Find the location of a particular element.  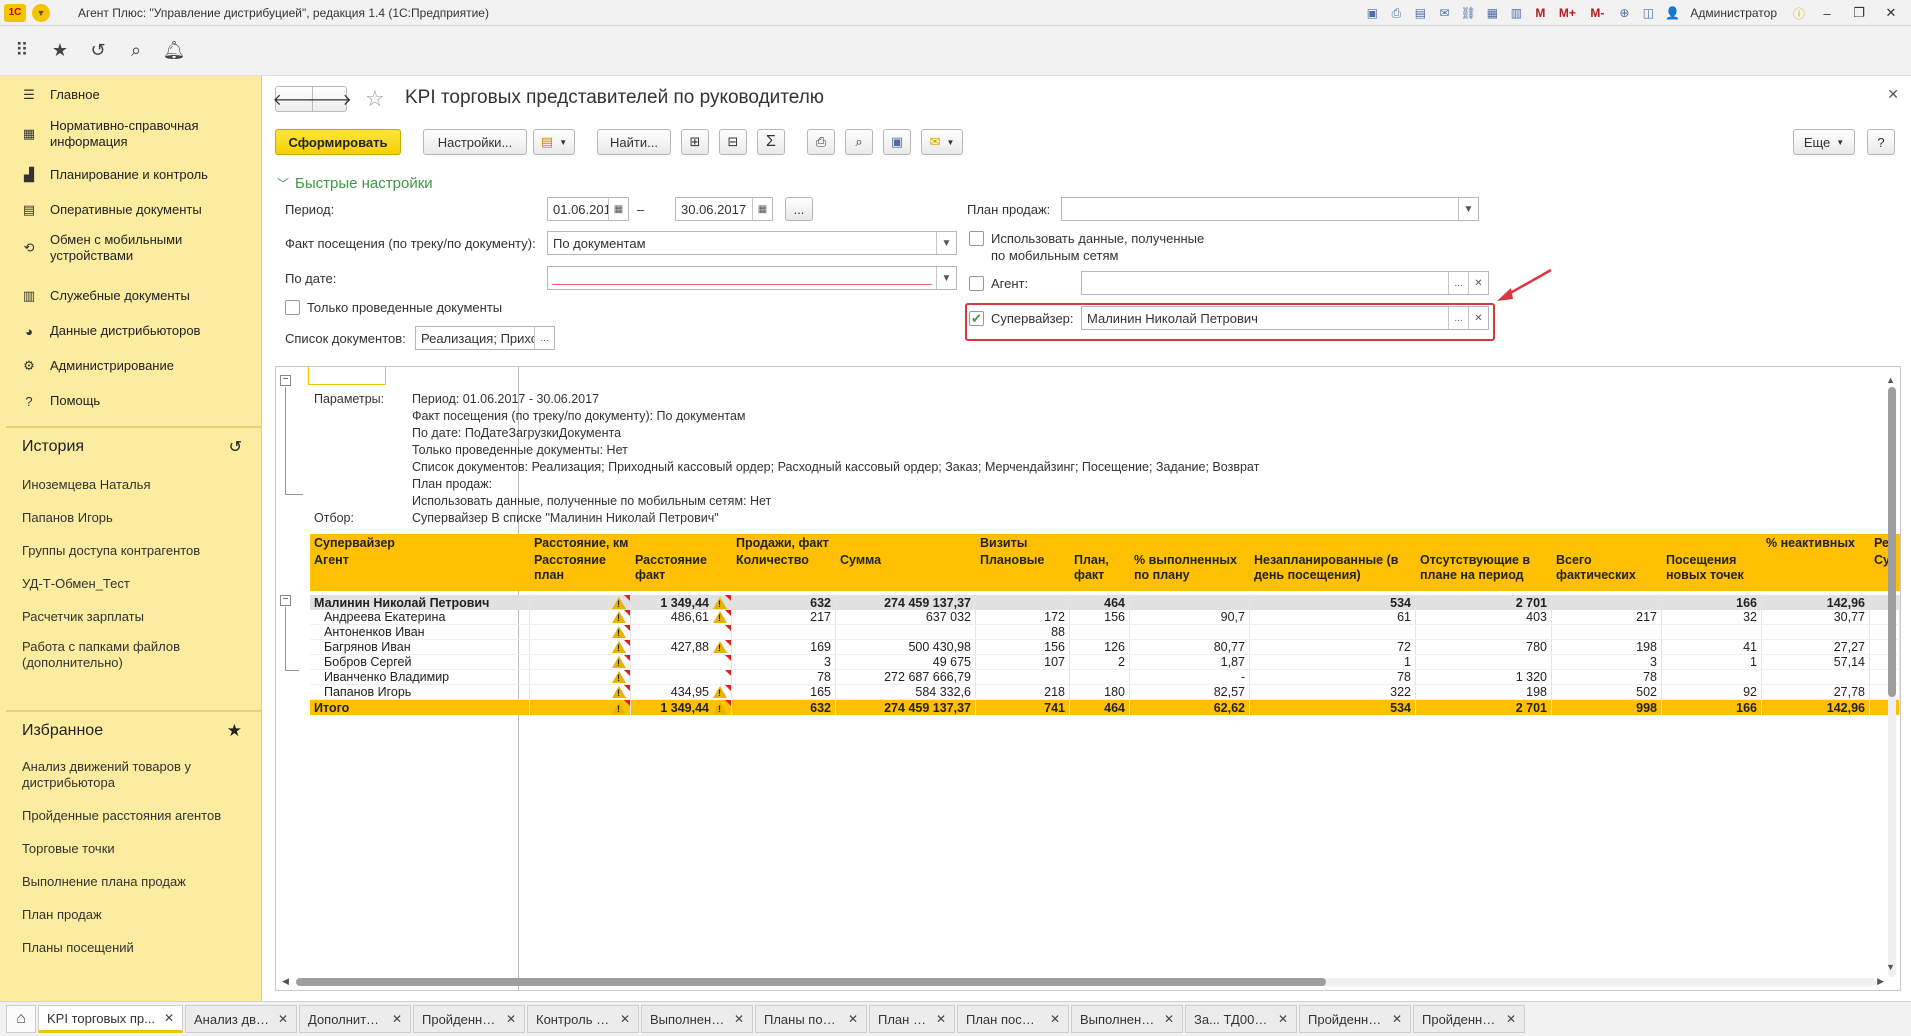

agent-input: ... ✕ is located at coordinates (1285, 283).